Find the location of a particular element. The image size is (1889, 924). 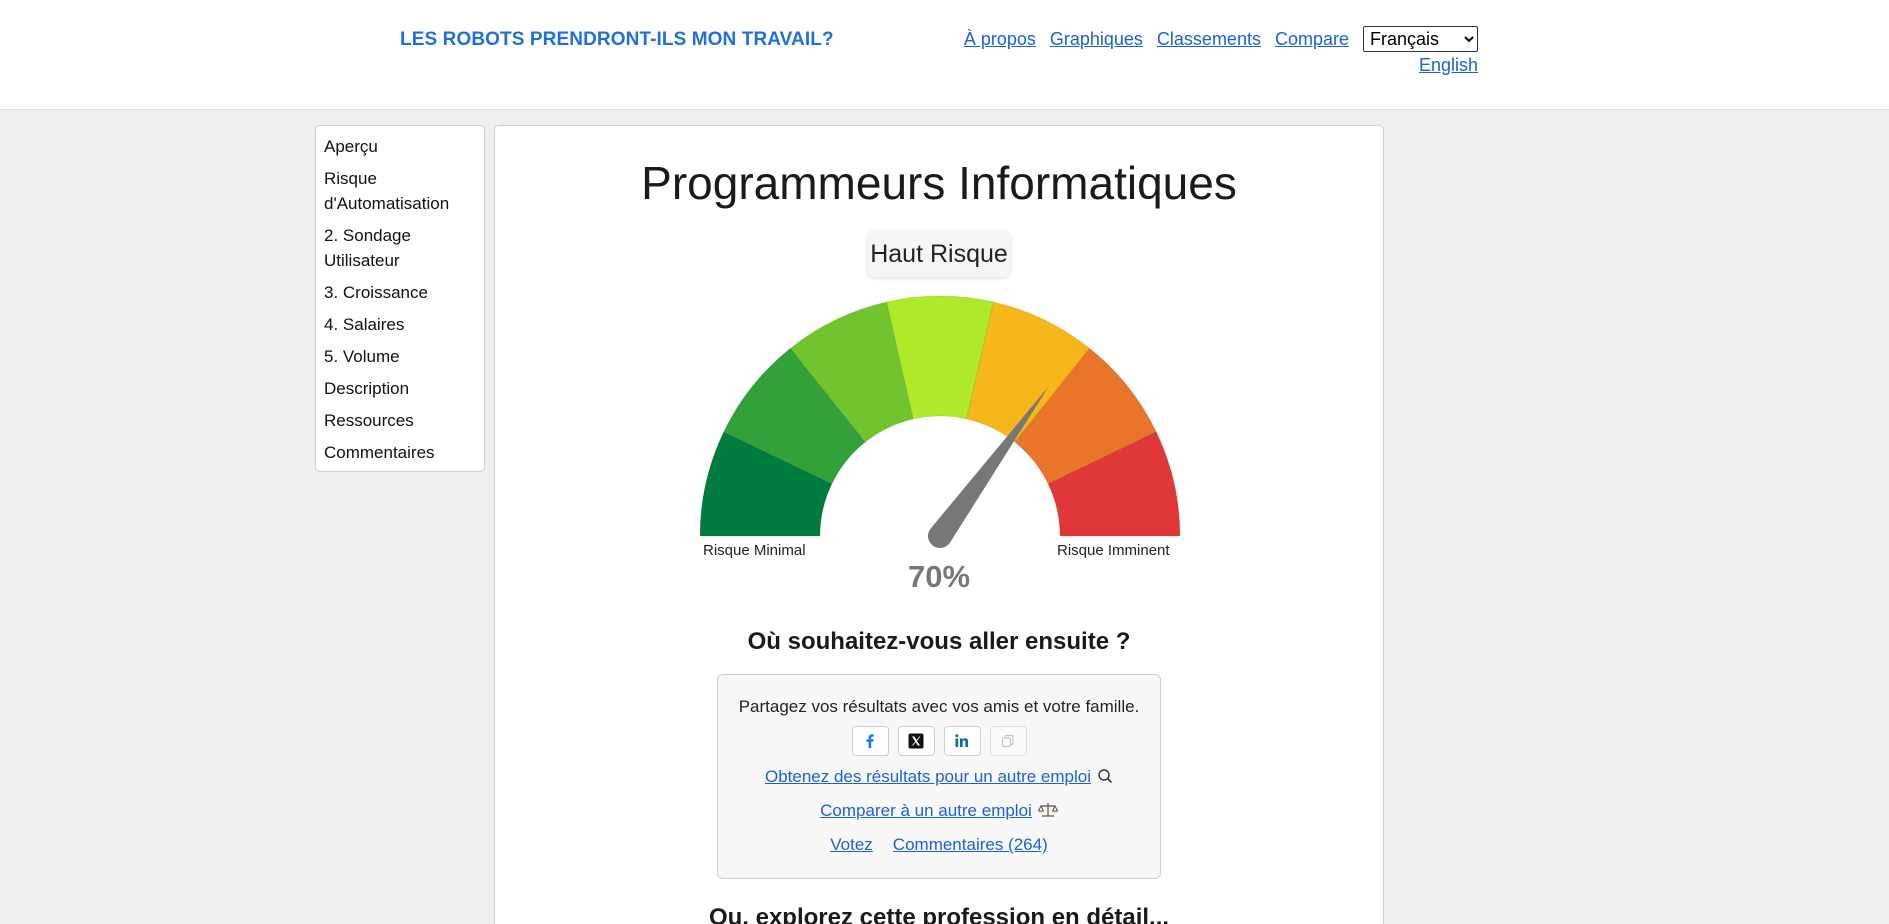

gauge-segments is located at coordinates (940, 416).